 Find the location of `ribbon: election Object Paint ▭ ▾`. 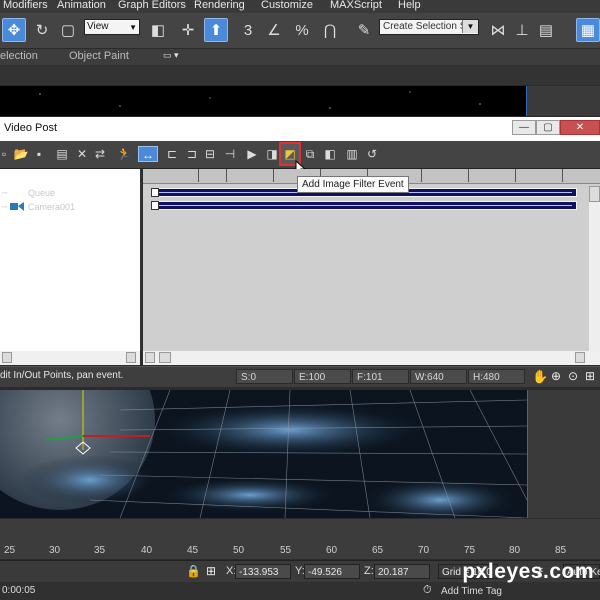

ribbon: election Object Paint ▭ ▾ is located at coordinates (300, 57).